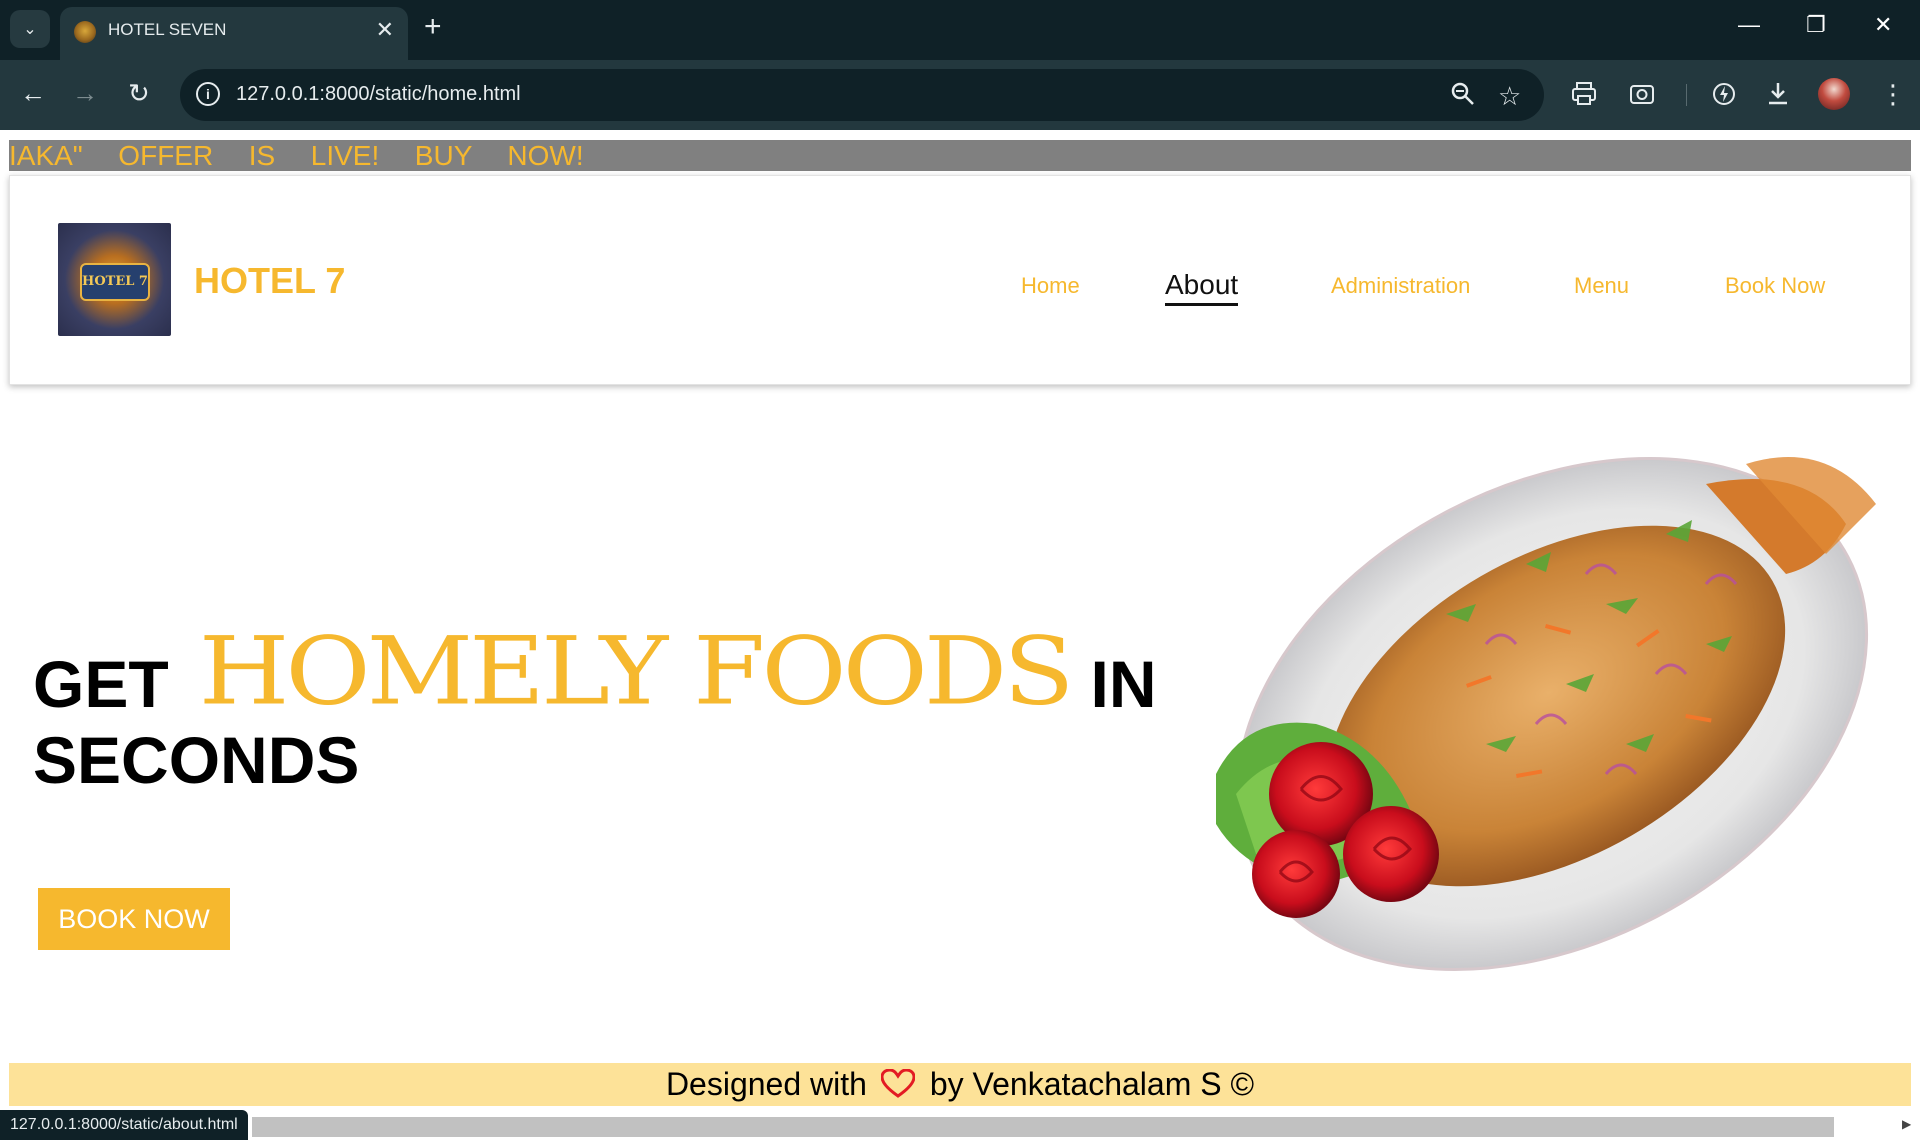 The width and height of the screenshot is (1920, 1140). What do you see at coordinates (1043, 1127) in the screenshot?
I see `horizontal-scrollbar` at bounding box center [1043, 1127].